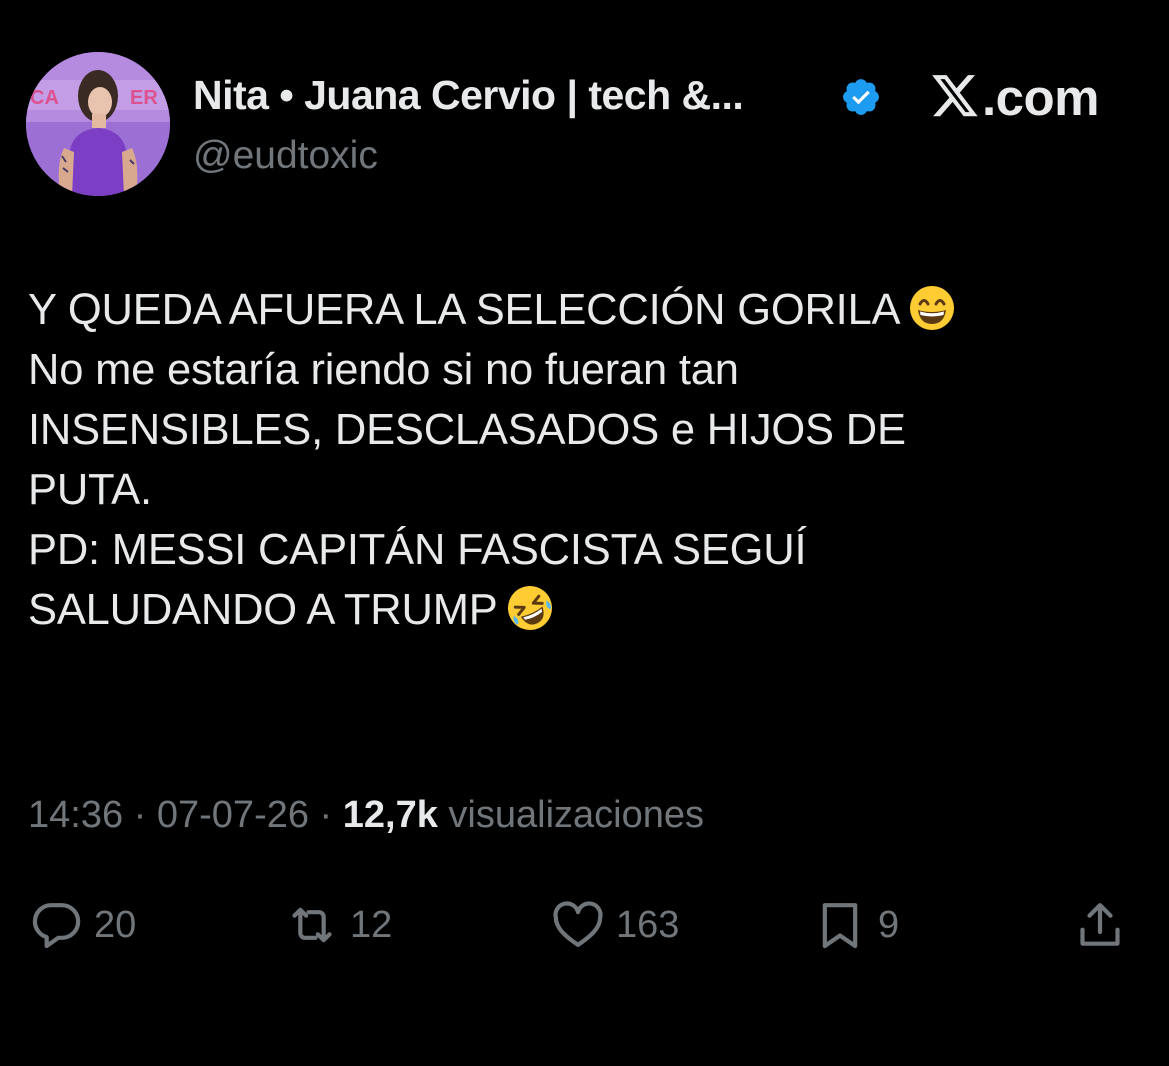 This screenshot has width=1169, height=1066. Describe the element at coordinates (390, 815) in the screenshot. I see `views-count: 12,7k` at that location.